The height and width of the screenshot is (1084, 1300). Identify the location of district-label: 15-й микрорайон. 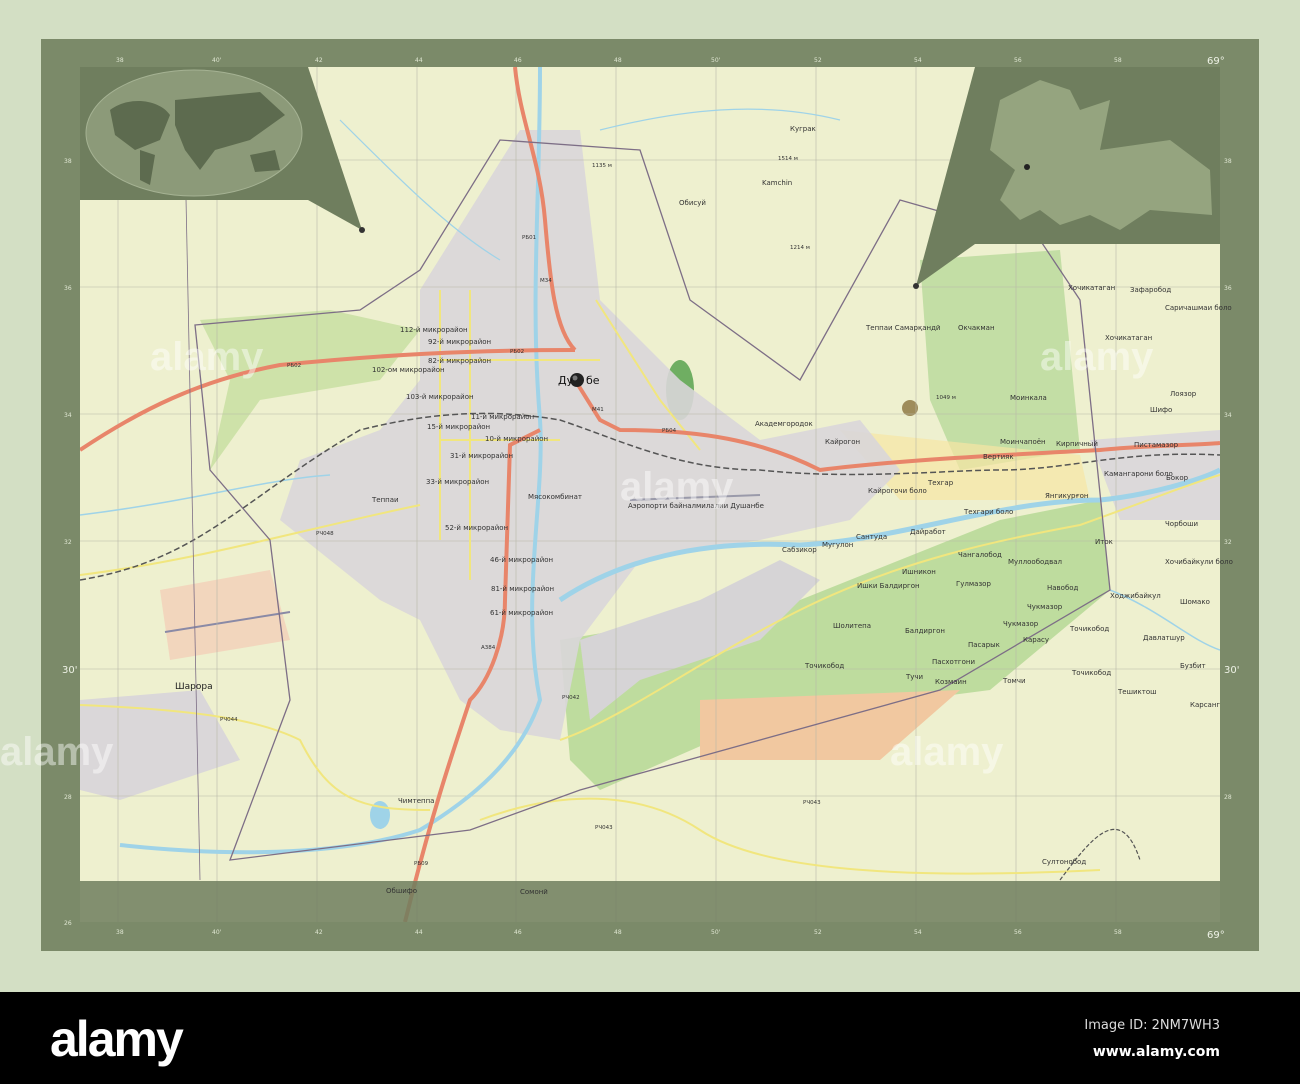
(458, 427).